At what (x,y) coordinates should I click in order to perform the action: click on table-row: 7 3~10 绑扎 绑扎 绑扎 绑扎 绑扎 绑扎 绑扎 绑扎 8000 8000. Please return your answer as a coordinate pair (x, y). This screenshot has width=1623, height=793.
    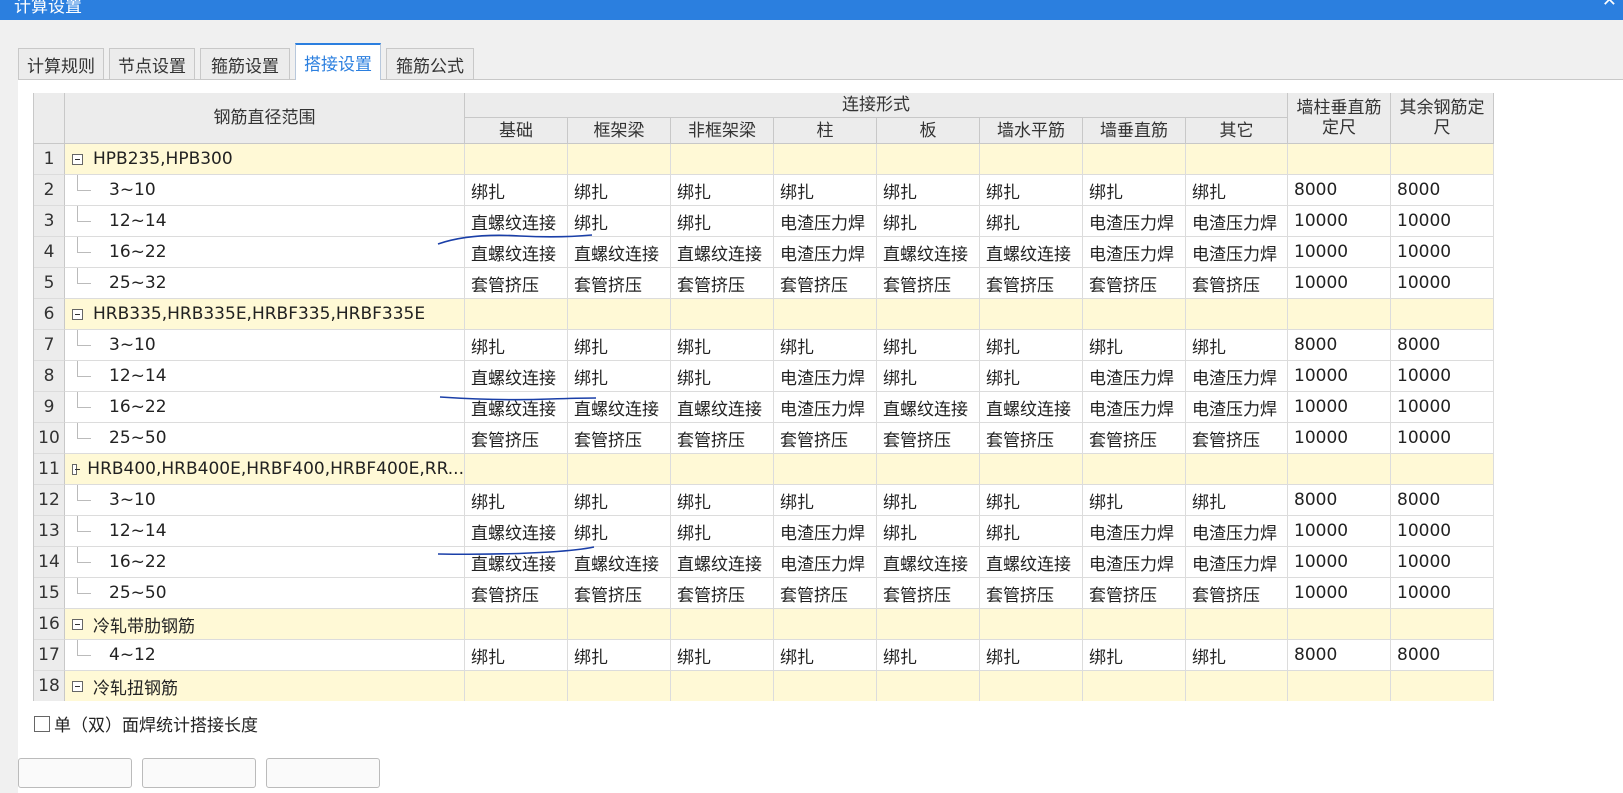
    Looking at the image, I should click on (764, 345).